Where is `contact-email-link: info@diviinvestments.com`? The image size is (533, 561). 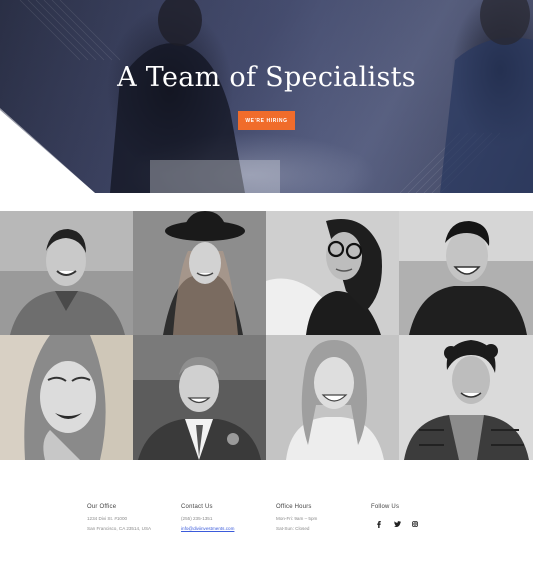 contact-email-link: info@diviinvestments.com is located at coordinates (207, 528).